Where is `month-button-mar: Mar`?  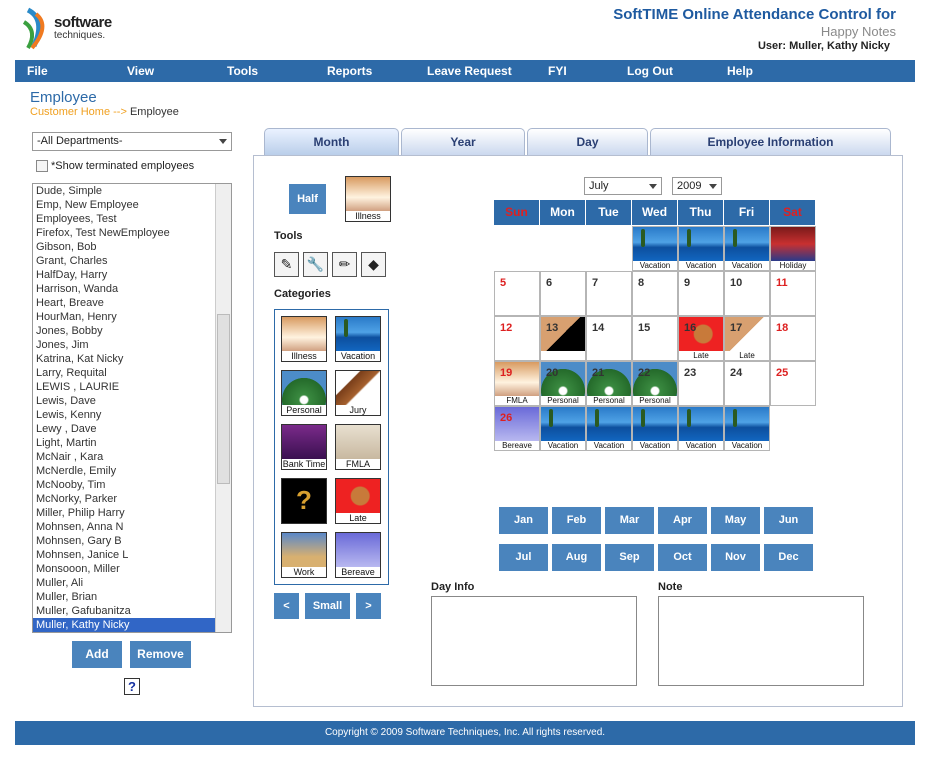 month-button-mar: Mar is located at coordinates (629, 520).